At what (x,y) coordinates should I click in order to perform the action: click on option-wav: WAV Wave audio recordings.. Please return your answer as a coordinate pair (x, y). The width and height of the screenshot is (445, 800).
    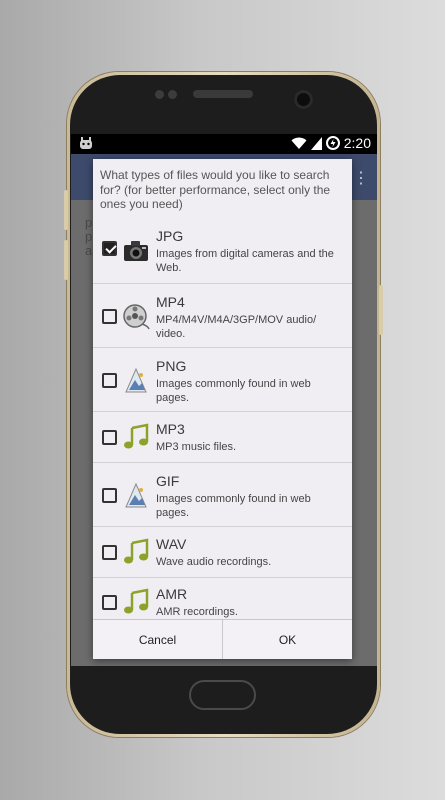
    Looking at the image, I should click on (222, 551).